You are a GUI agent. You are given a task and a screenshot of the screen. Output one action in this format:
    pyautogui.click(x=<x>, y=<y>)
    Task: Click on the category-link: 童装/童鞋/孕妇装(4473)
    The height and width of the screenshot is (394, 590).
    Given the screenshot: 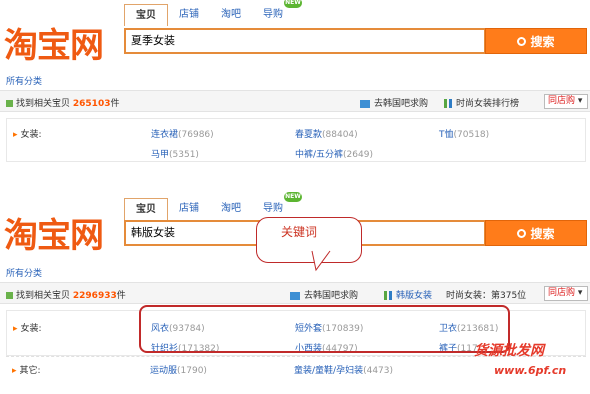 What is the action you would take?
    pyautogui.click(x=343, y=369)
    